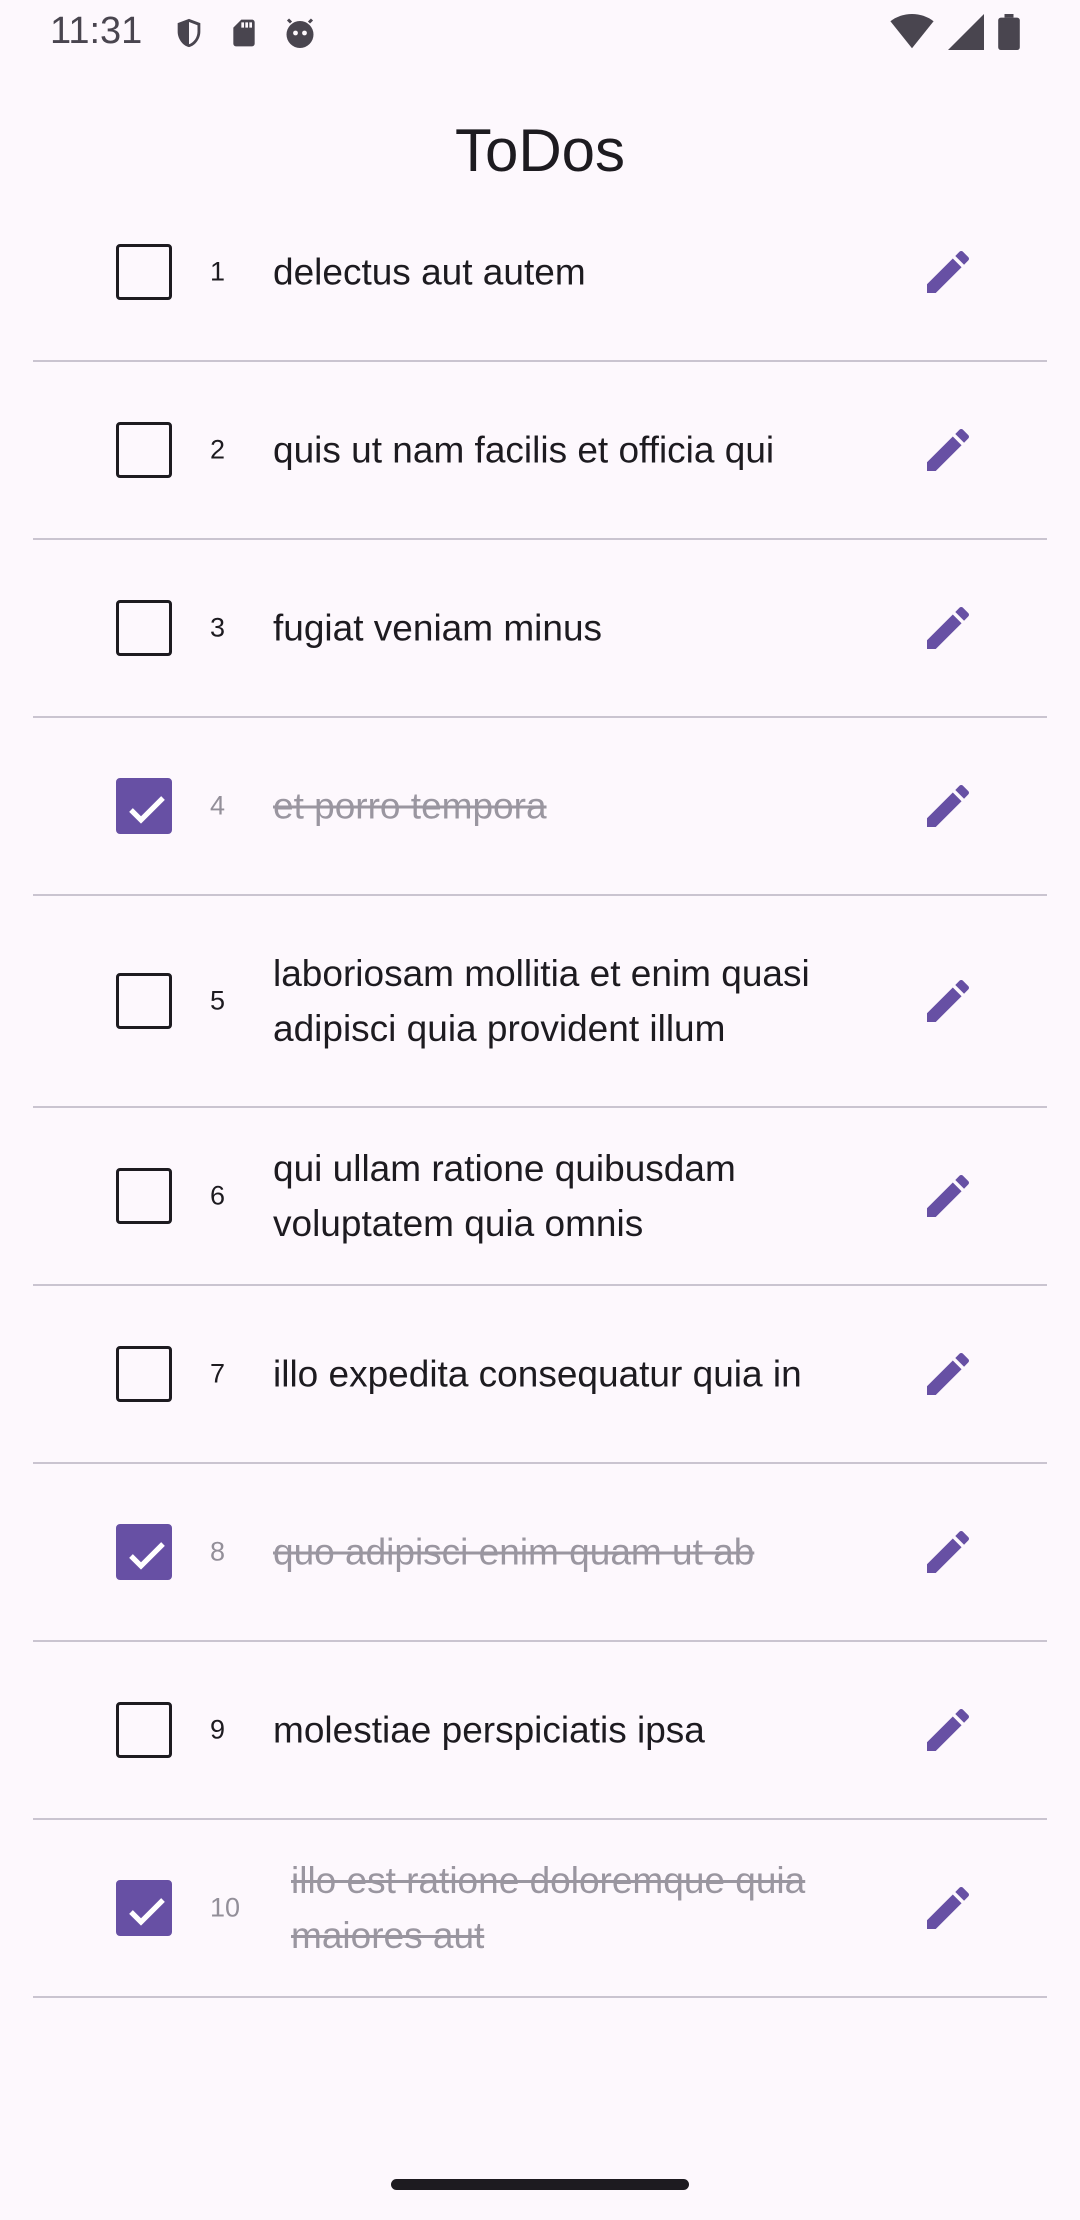  What do you see at coordinates (225, 1907) in the screenshot?
I see `todo-id: 10` at bounding box center [225, 1907].